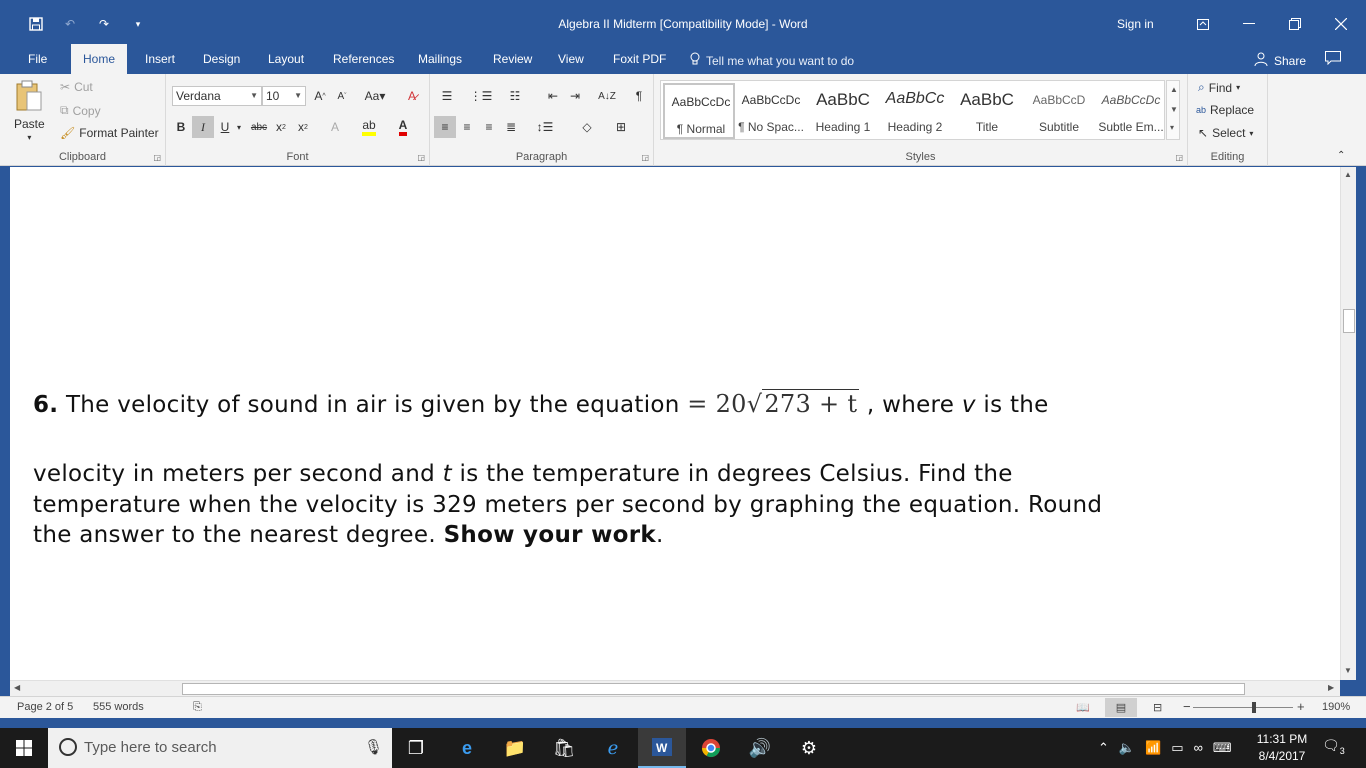  Describe the element at coordinates (1280, 60) in the screenshot. I see `share-button: Share` at that location.